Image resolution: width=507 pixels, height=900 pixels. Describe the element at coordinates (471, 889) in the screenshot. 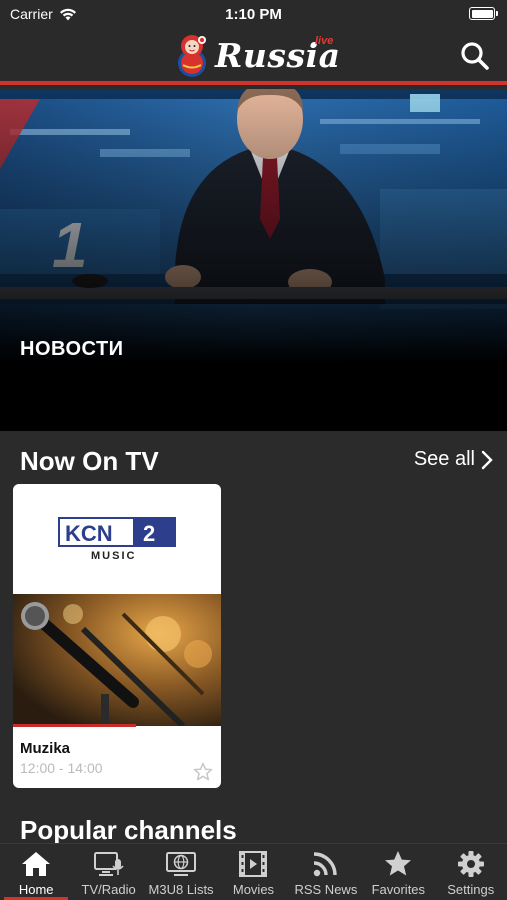

I see `tab-label: Settings` at that location.